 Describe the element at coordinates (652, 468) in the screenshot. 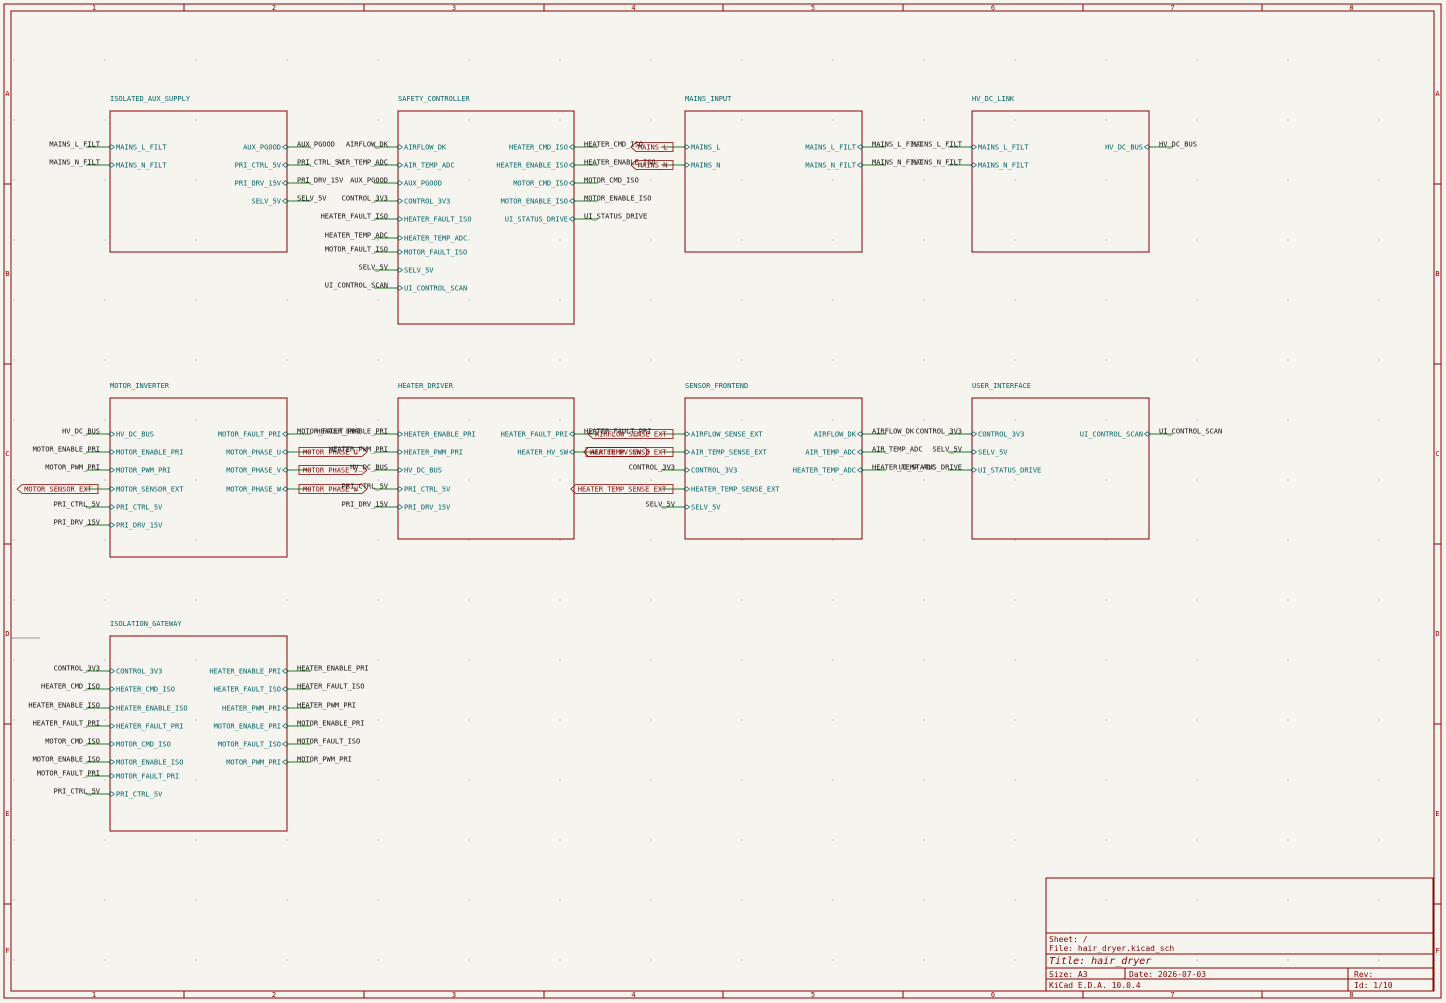

I see `net-label: CONTROL_3V3` at that location.